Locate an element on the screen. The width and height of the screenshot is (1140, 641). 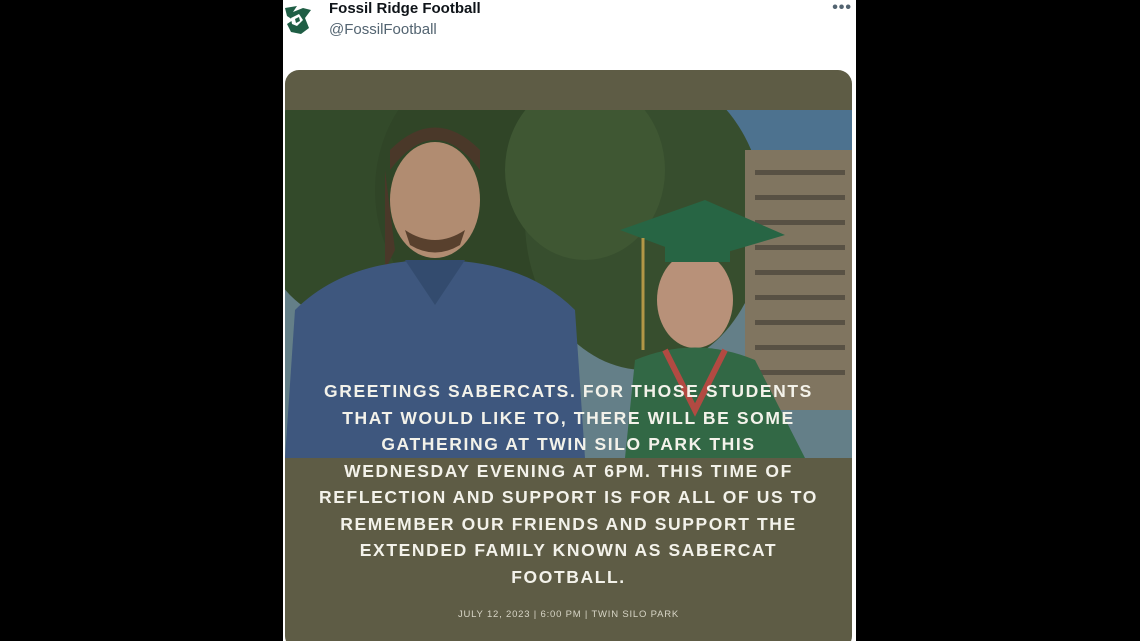
message-line: WEDNESDAY EVENING AT 6PM. THIS TIME OF is located at coordinates (568, 470).